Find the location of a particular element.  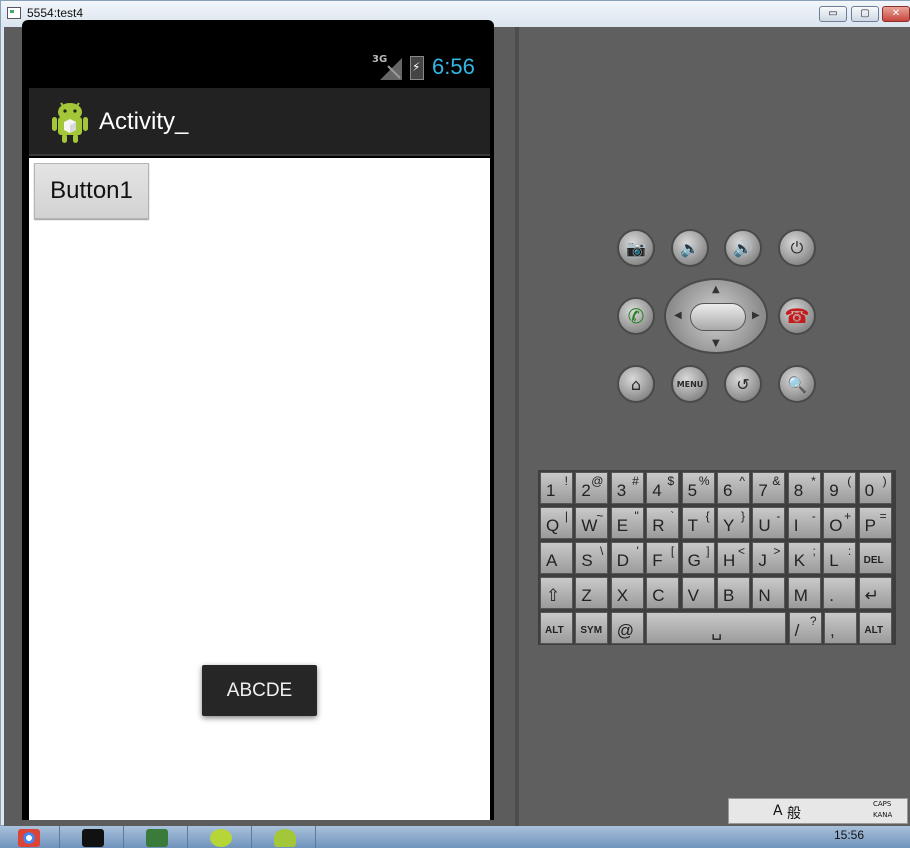

key-0-0: 1! is located at coordinates (556, 488).